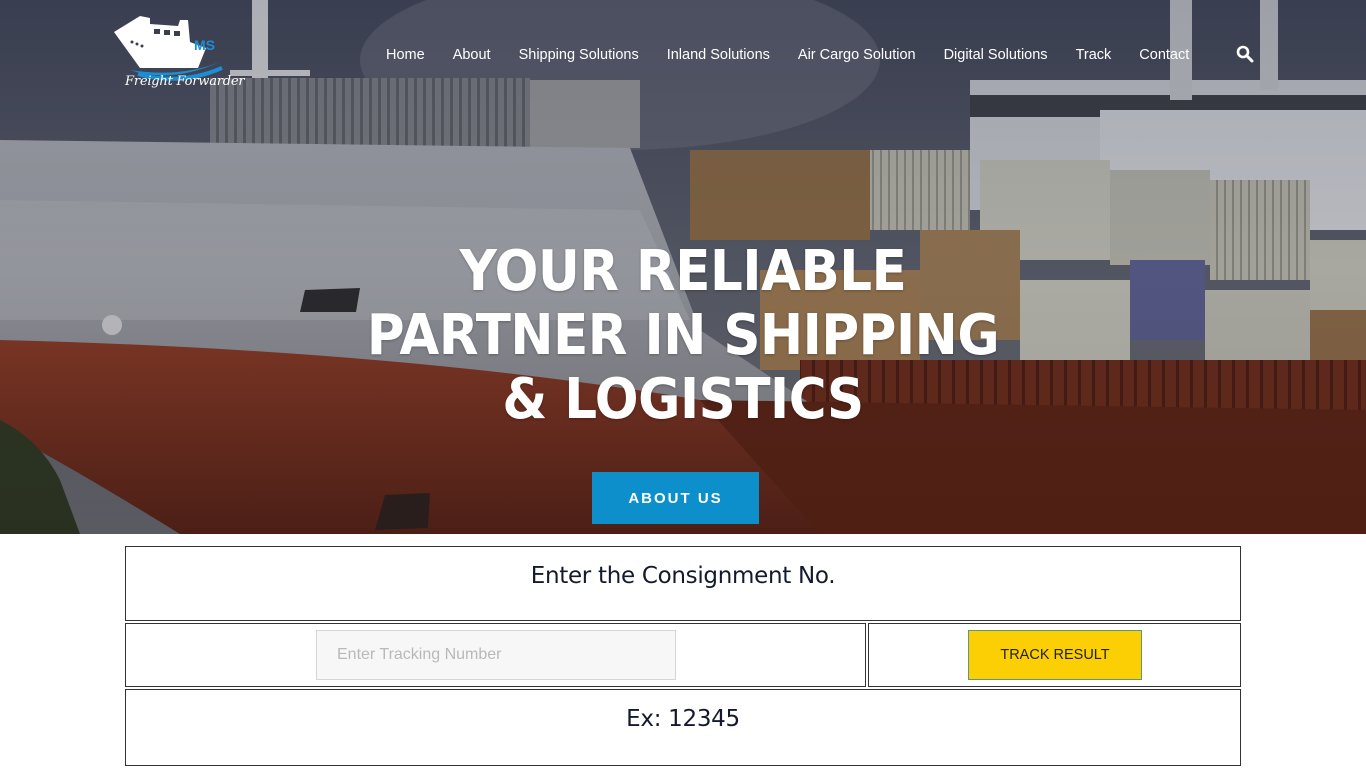 This screenshot has height=768, width=1366. I want to click on ship-logo-icon: MS, so click(168, 48).